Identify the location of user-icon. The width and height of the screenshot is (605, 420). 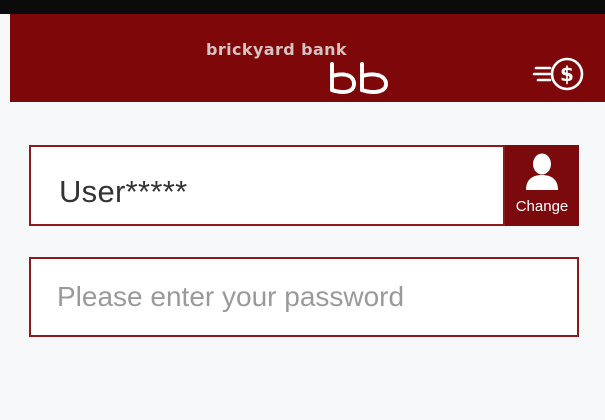
(542, 171).